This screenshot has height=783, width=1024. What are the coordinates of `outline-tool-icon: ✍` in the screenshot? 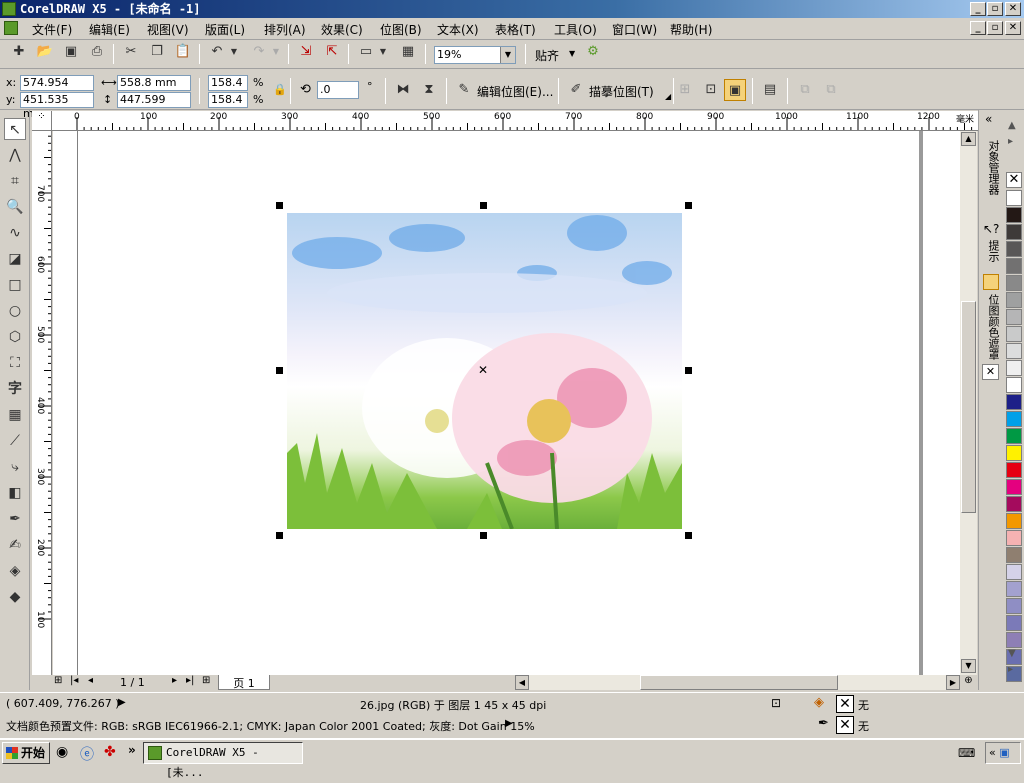 It's located at (15, 545).